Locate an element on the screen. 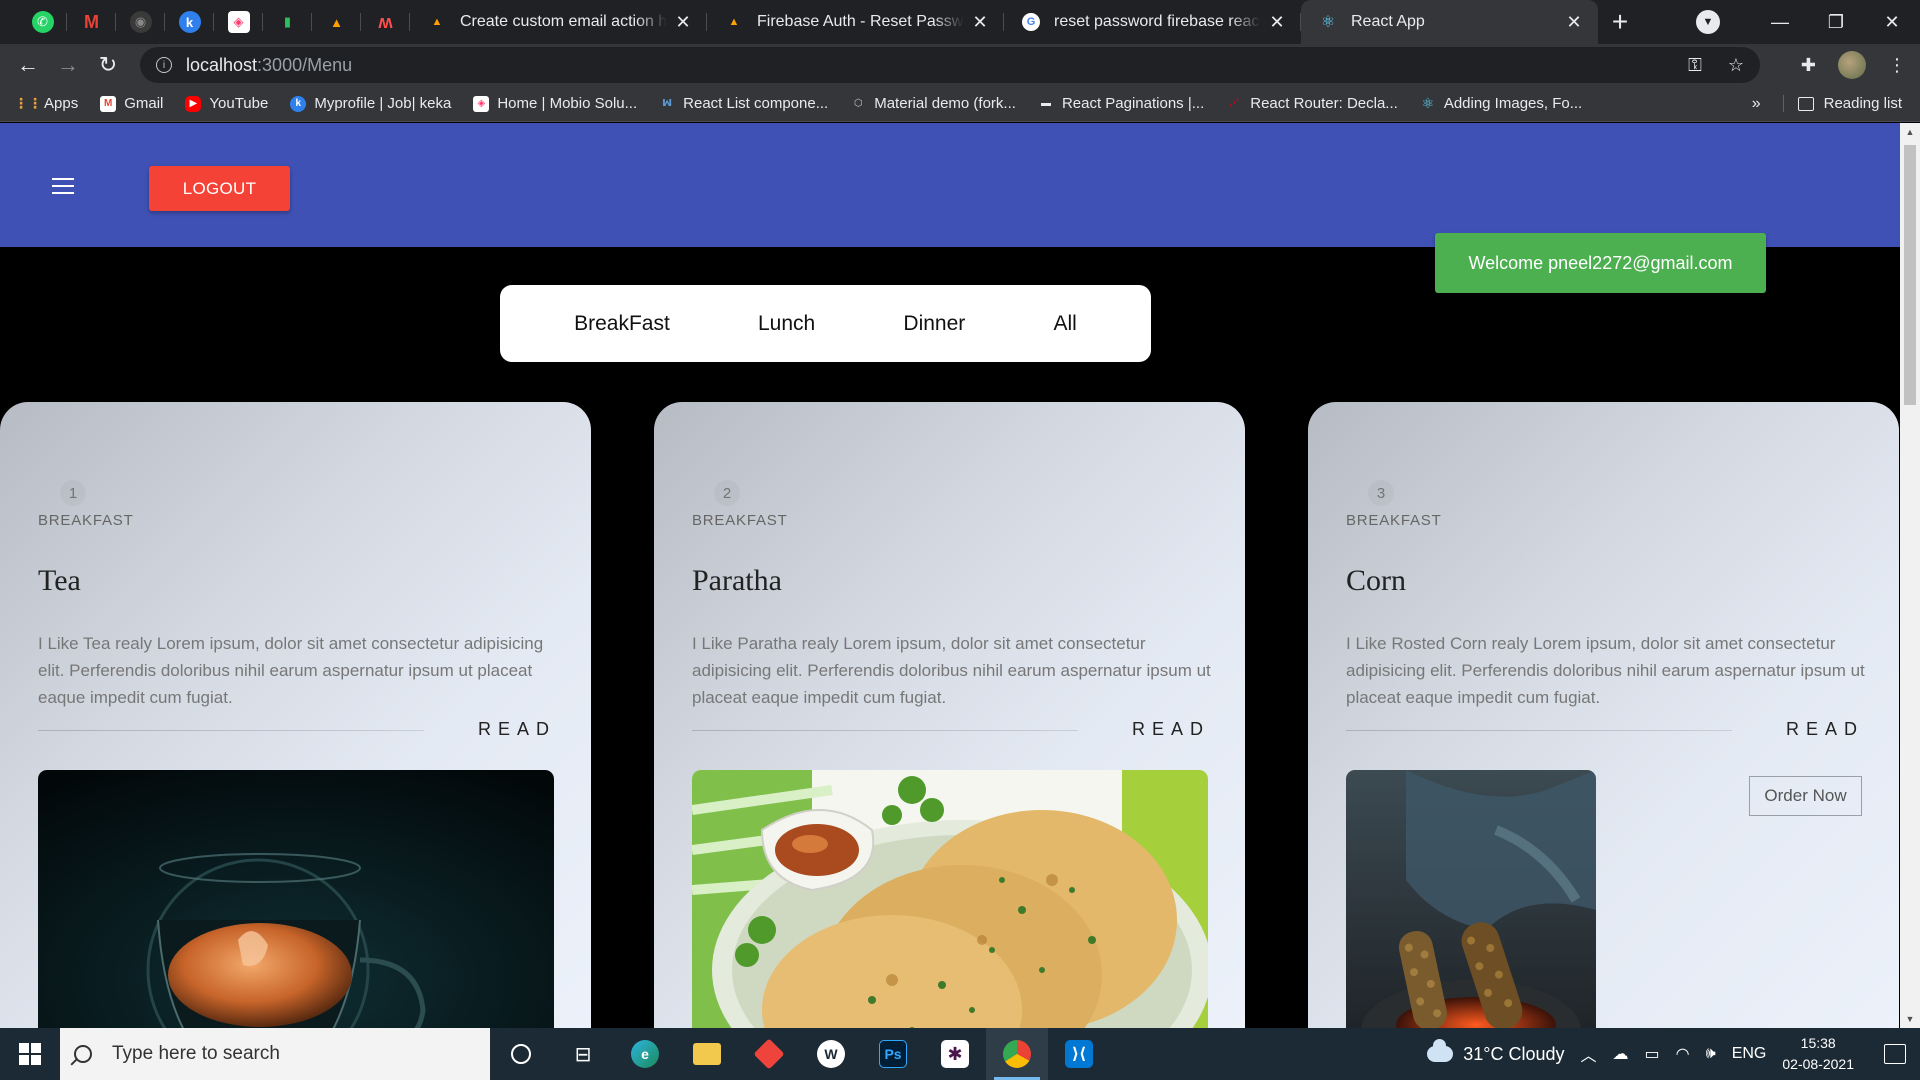 This screenshot has width=1920, height=1080. page-scrollbar: ▲ ▼ is located at coordinates (1910, 575).